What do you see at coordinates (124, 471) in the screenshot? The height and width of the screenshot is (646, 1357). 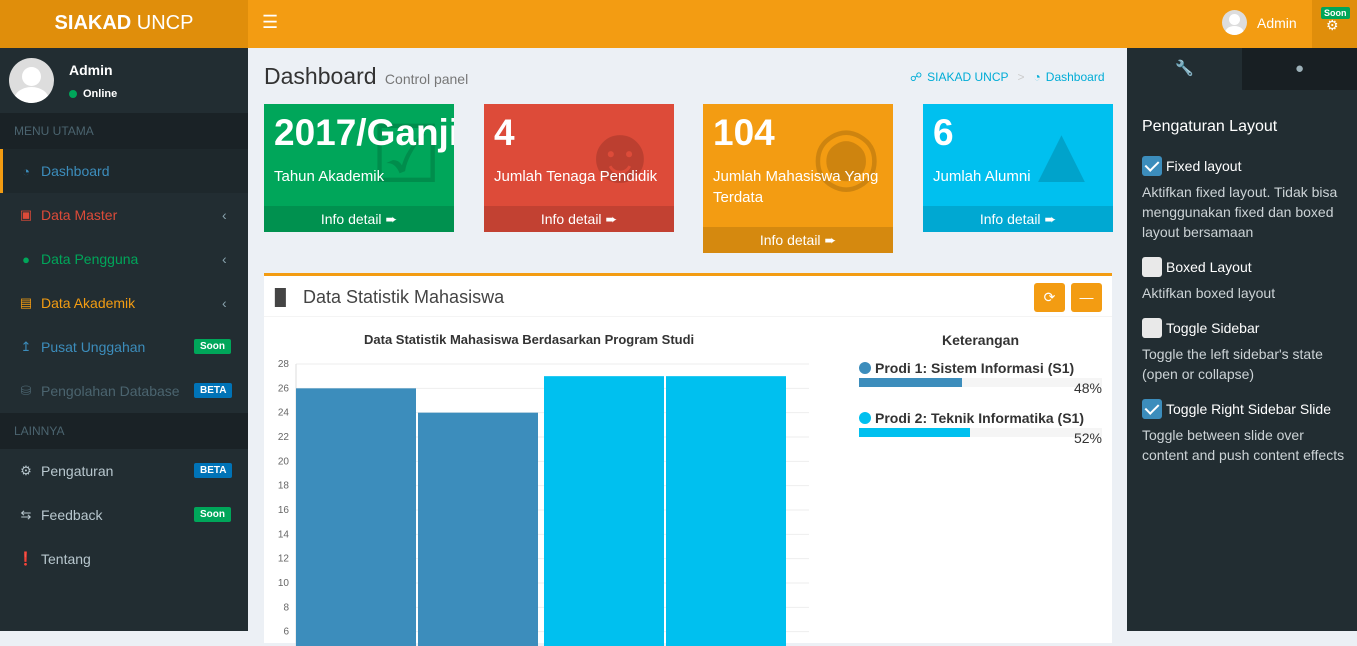 I see `sidebar-item-pengaturan: ⚙ Pengaturan BETA` at bounding box center [124, 471].